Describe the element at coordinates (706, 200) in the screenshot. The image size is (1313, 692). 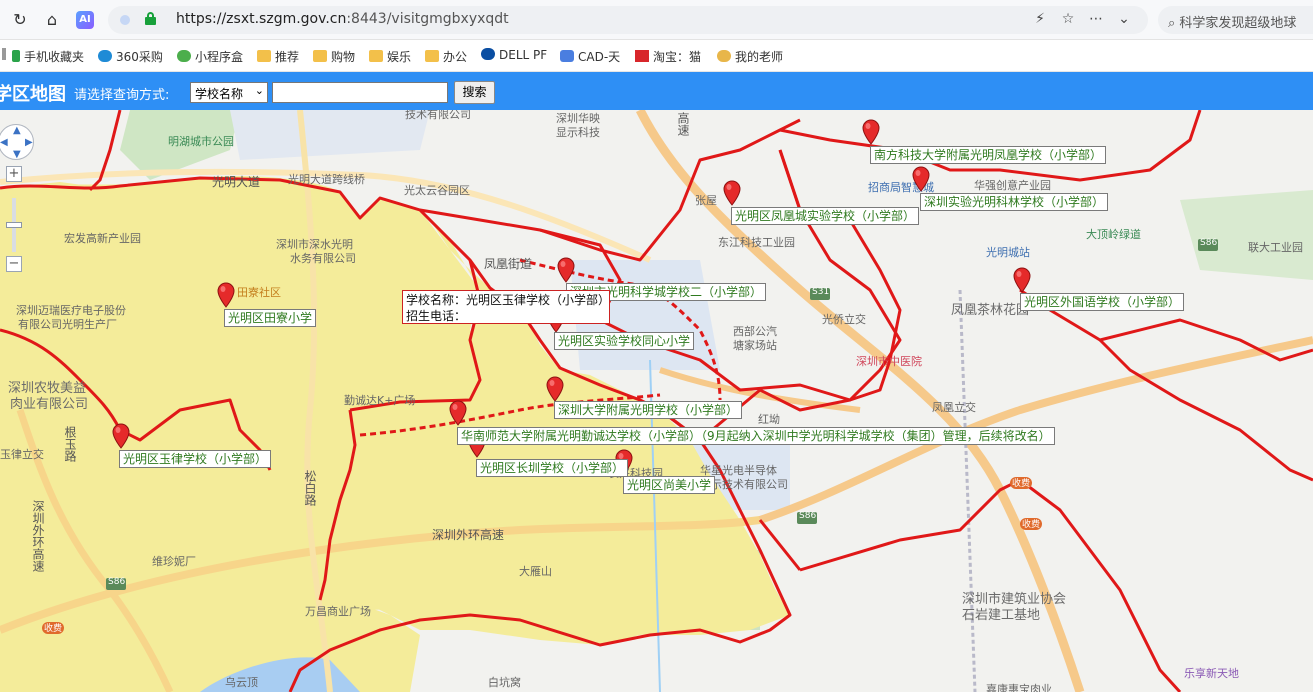
I see `poi-label: 张屋` at that location.